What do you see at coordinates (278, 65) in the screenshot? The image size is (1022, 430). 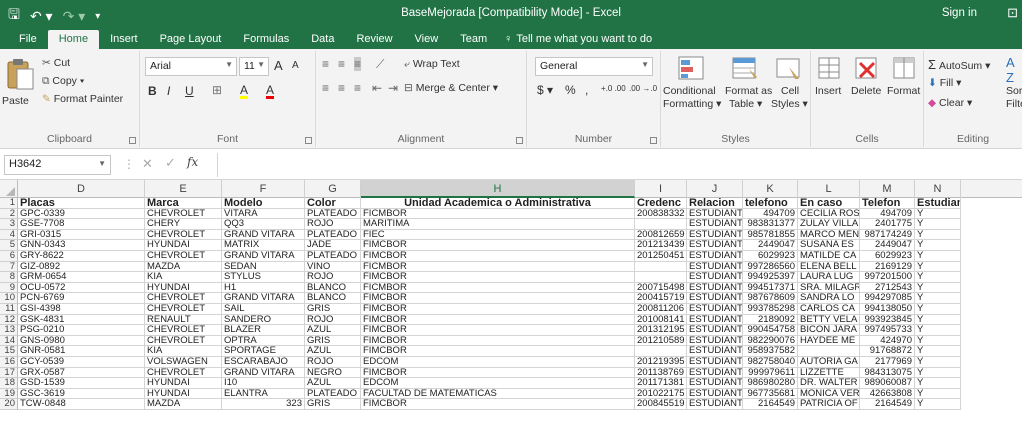 I see `grow-font-button: A` at bounding box center [278, 65].